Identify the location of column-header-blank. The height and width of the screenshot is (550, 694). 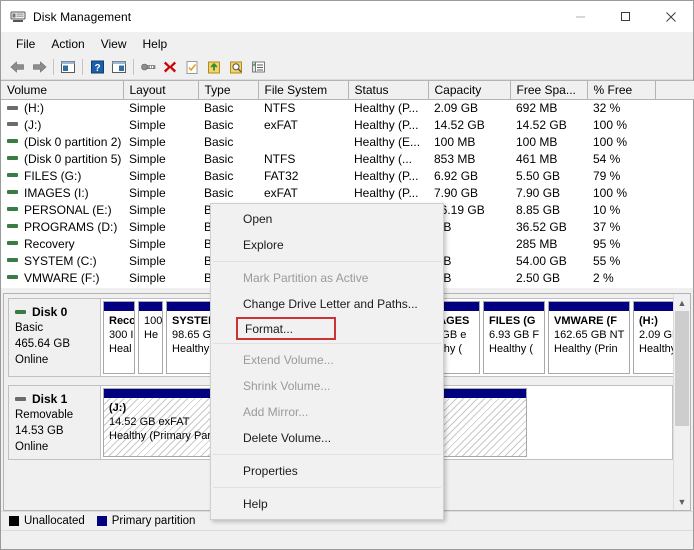
(674, 90).